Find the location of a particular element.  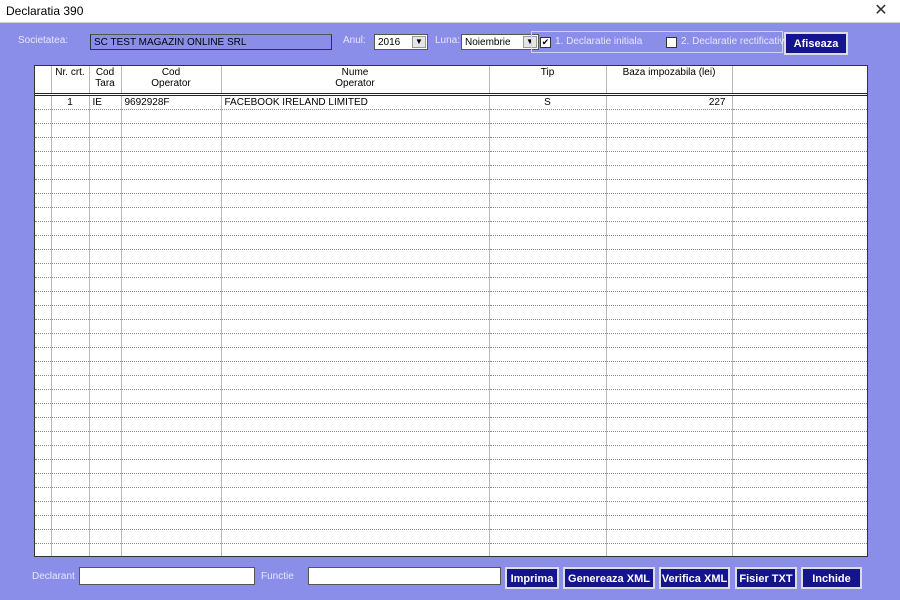

cell-extra is located at coordinates (799, 102).